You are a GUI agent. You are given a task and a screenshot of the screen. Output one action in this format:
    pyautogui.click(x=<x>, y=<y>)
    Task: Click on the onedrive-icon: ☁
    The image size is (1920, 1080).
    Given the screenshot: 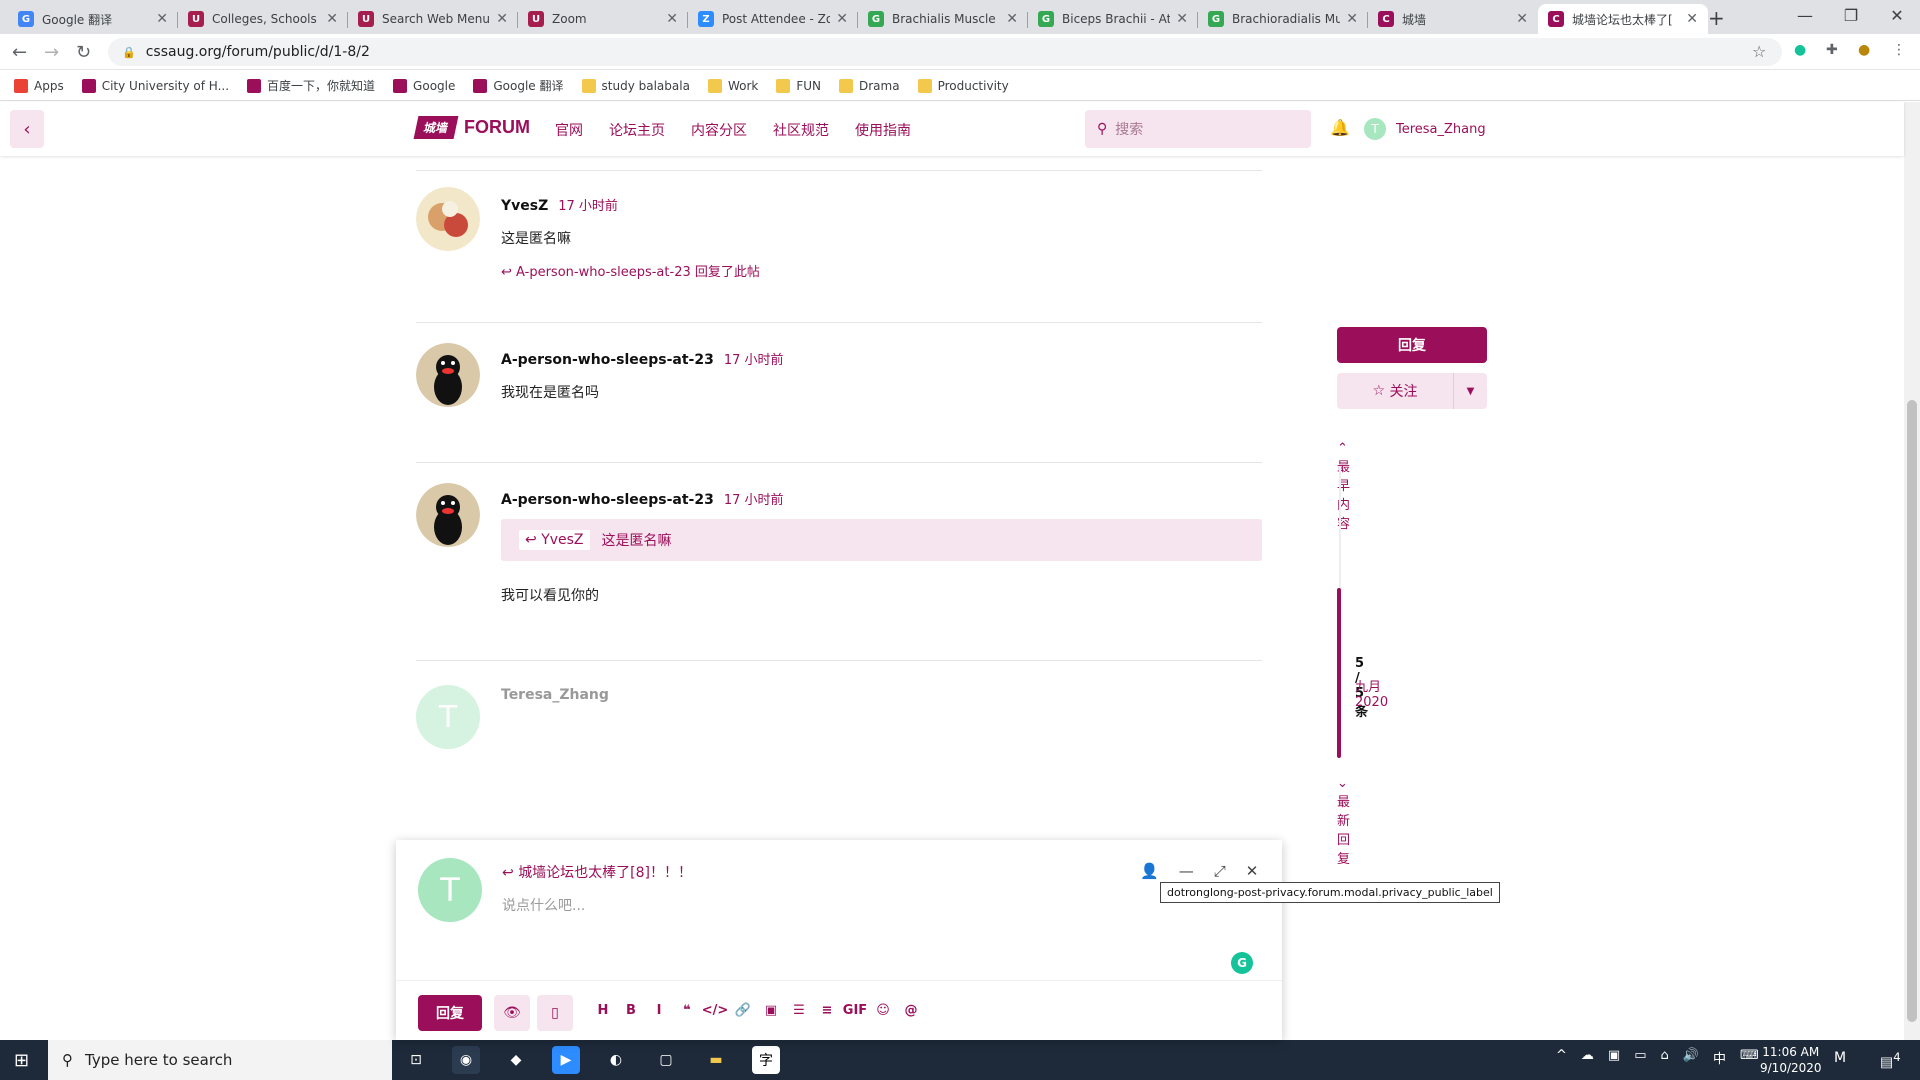 What is the action you would take?
    pyautogui.click(x=1587, y=1057)
    